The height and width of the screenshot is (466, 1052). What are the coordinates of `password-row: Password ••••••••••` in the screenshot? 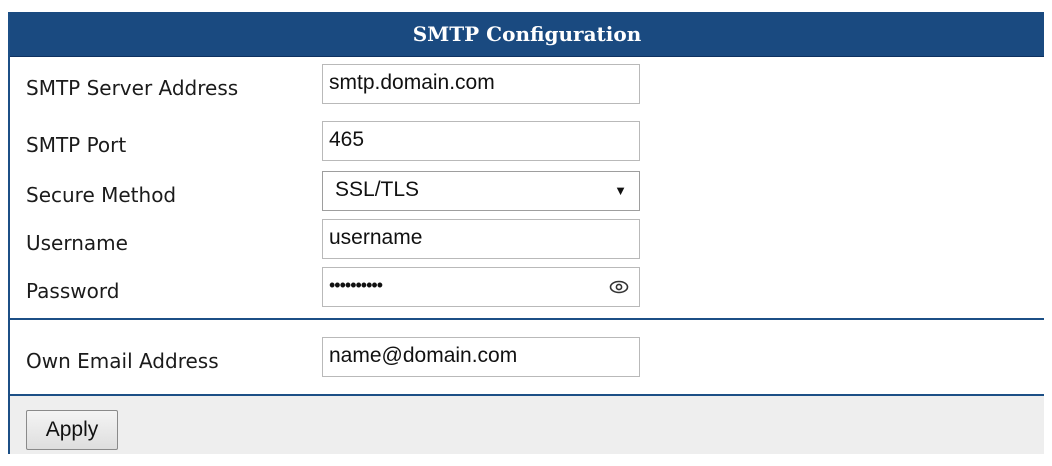 It's located at (527, 289).